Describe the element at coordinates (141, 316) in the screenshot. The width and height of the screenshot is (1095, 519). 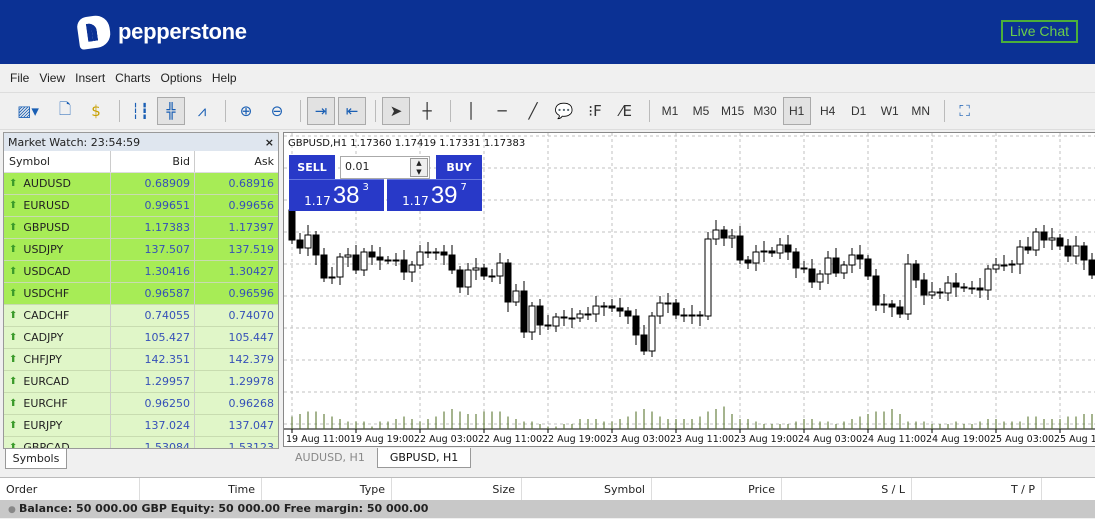
I see `market-watch-row: ⬆ CADCHF 0.74055 0.74070` at that location.